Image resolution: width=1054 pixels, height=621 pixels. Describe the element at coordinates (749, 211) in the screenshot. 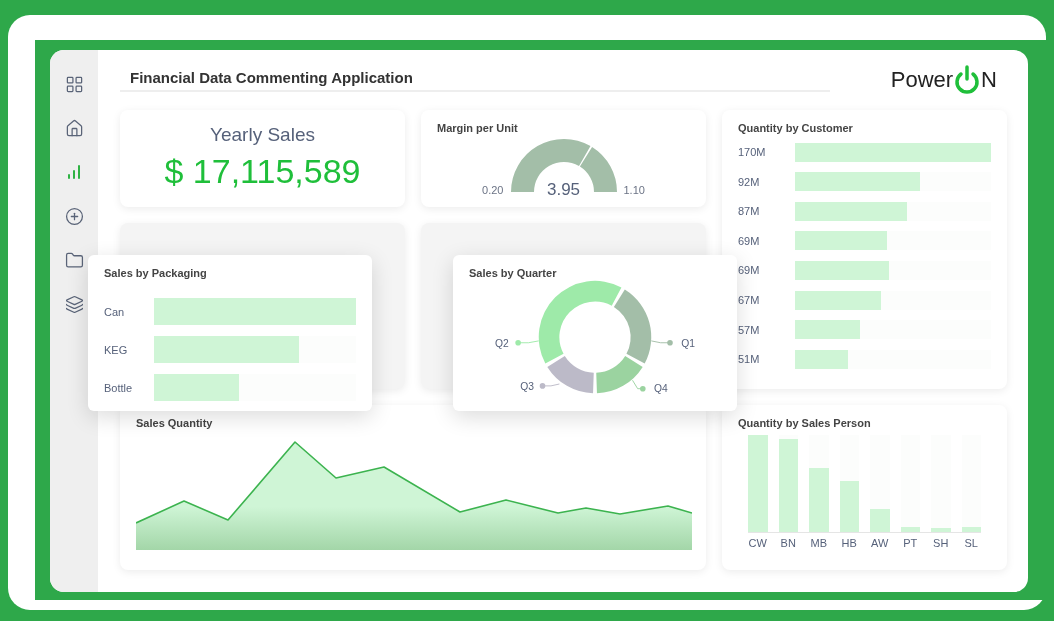

I see `bar-label: 87M` at that location.